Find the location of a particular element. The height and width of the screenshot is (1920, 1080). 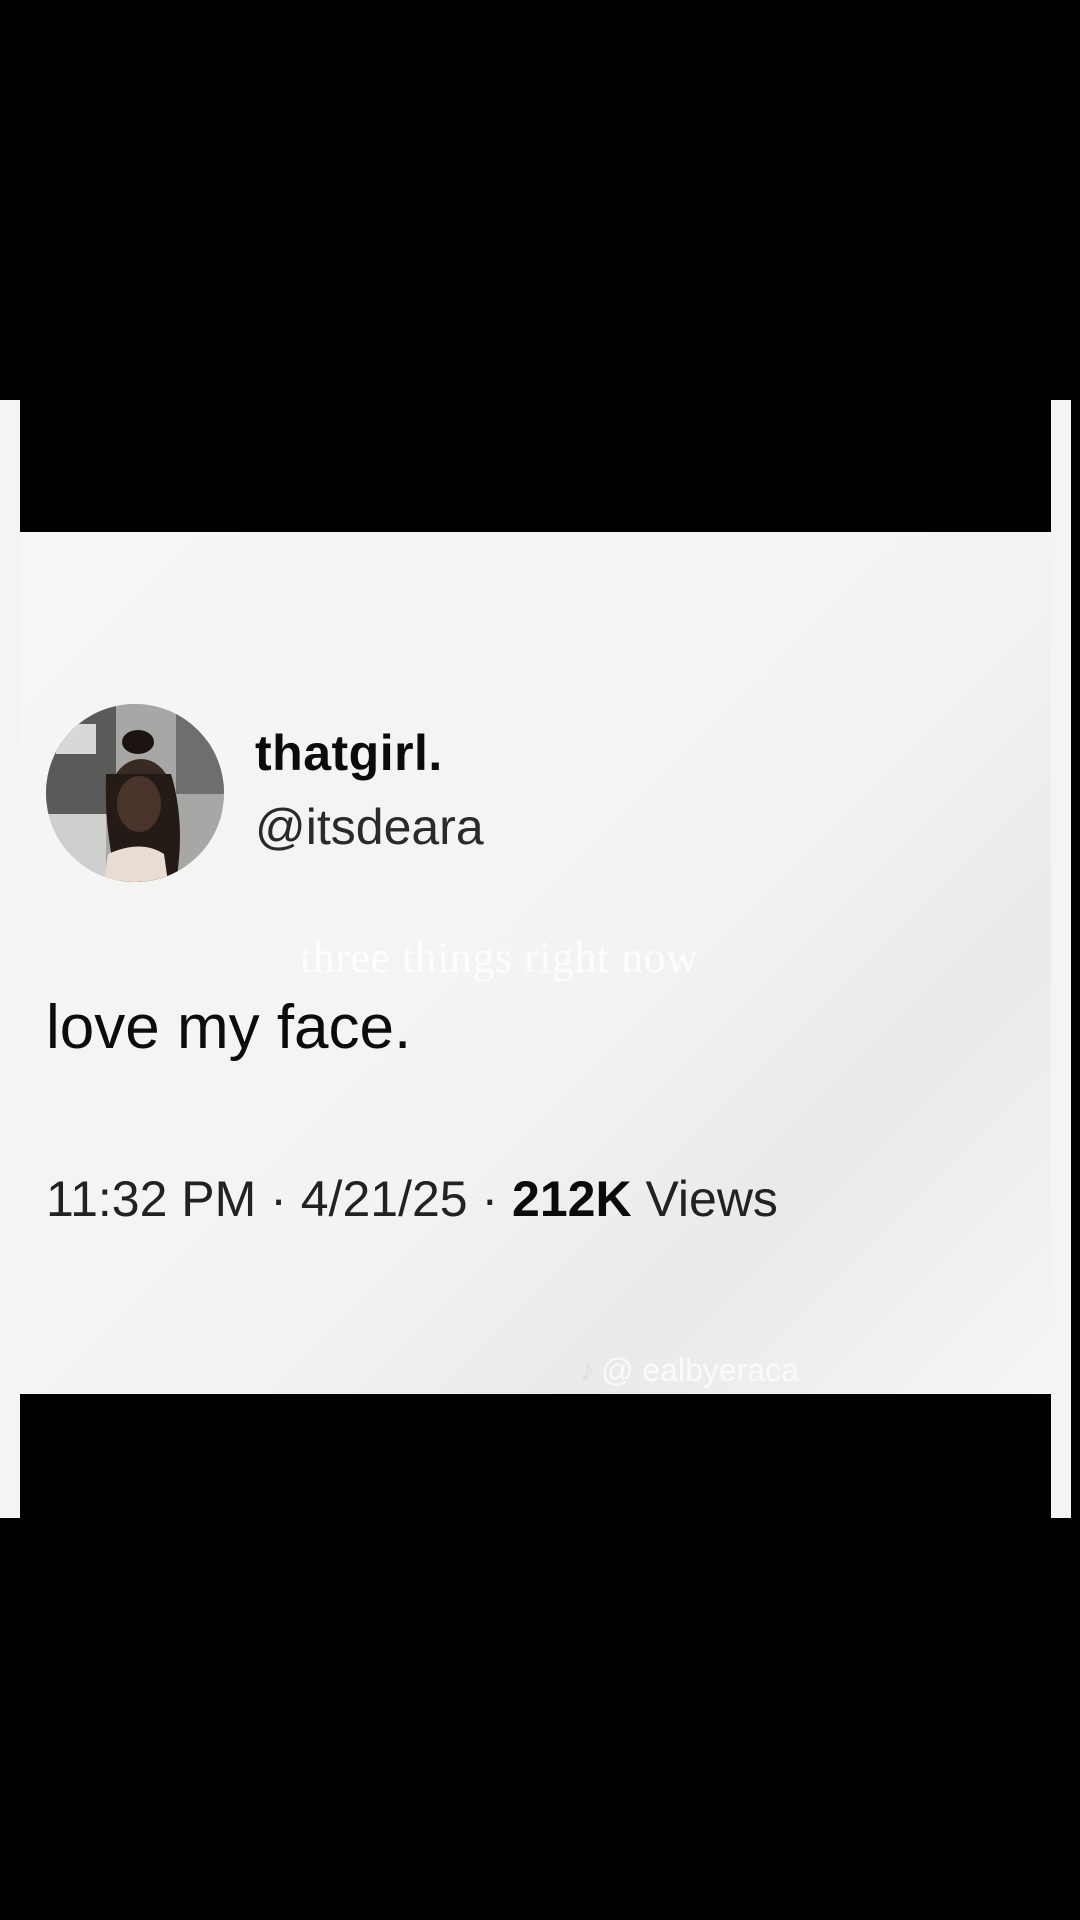

video-overlay-caption: three things right now is located at coordinates (499, 957).